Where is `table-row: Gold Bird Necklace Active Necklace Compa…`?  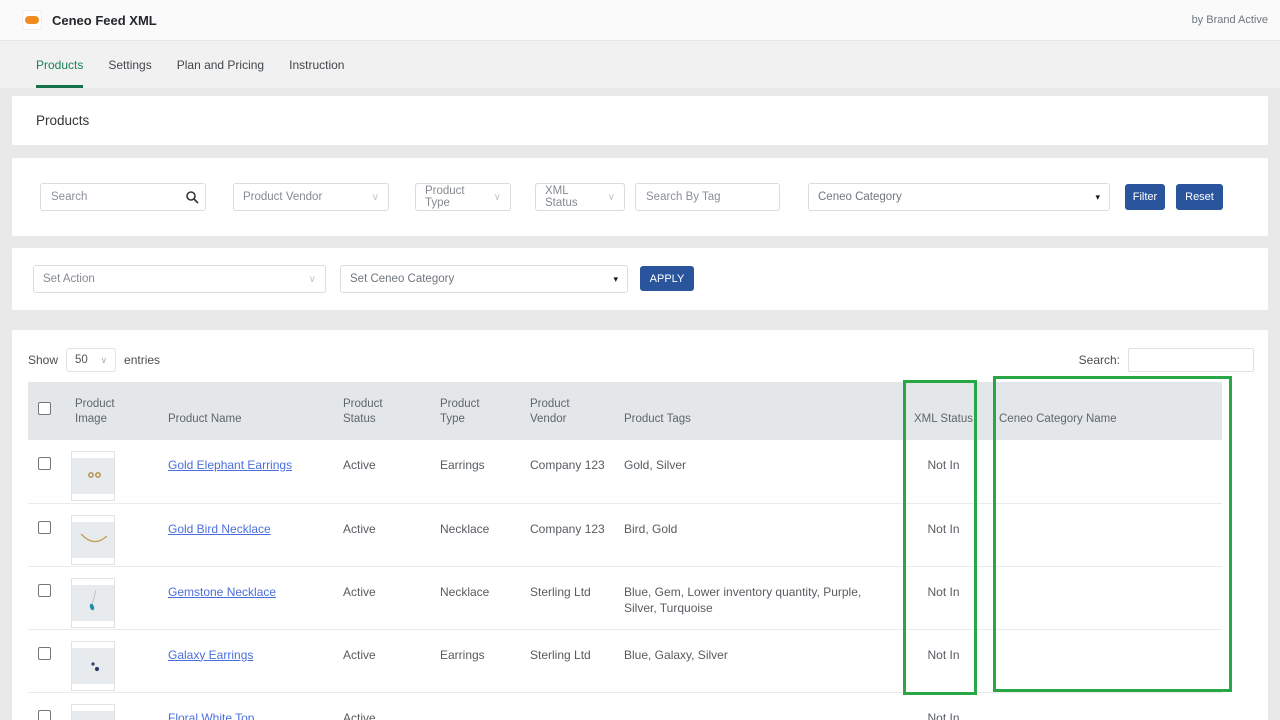
table-row: Gold Bird Necklace Active Necklace Compa… is located at coordinates (625, 535).